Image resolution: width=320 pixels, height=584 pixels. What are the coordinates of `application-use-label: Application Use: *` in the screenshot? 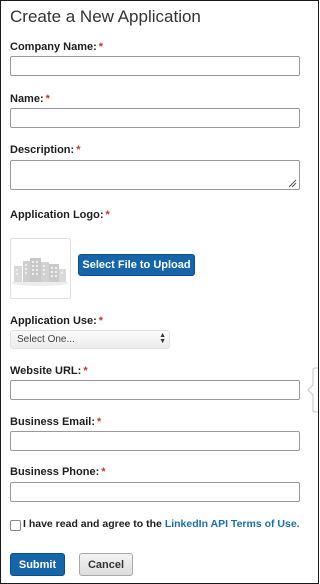 It's located at (56, 321).